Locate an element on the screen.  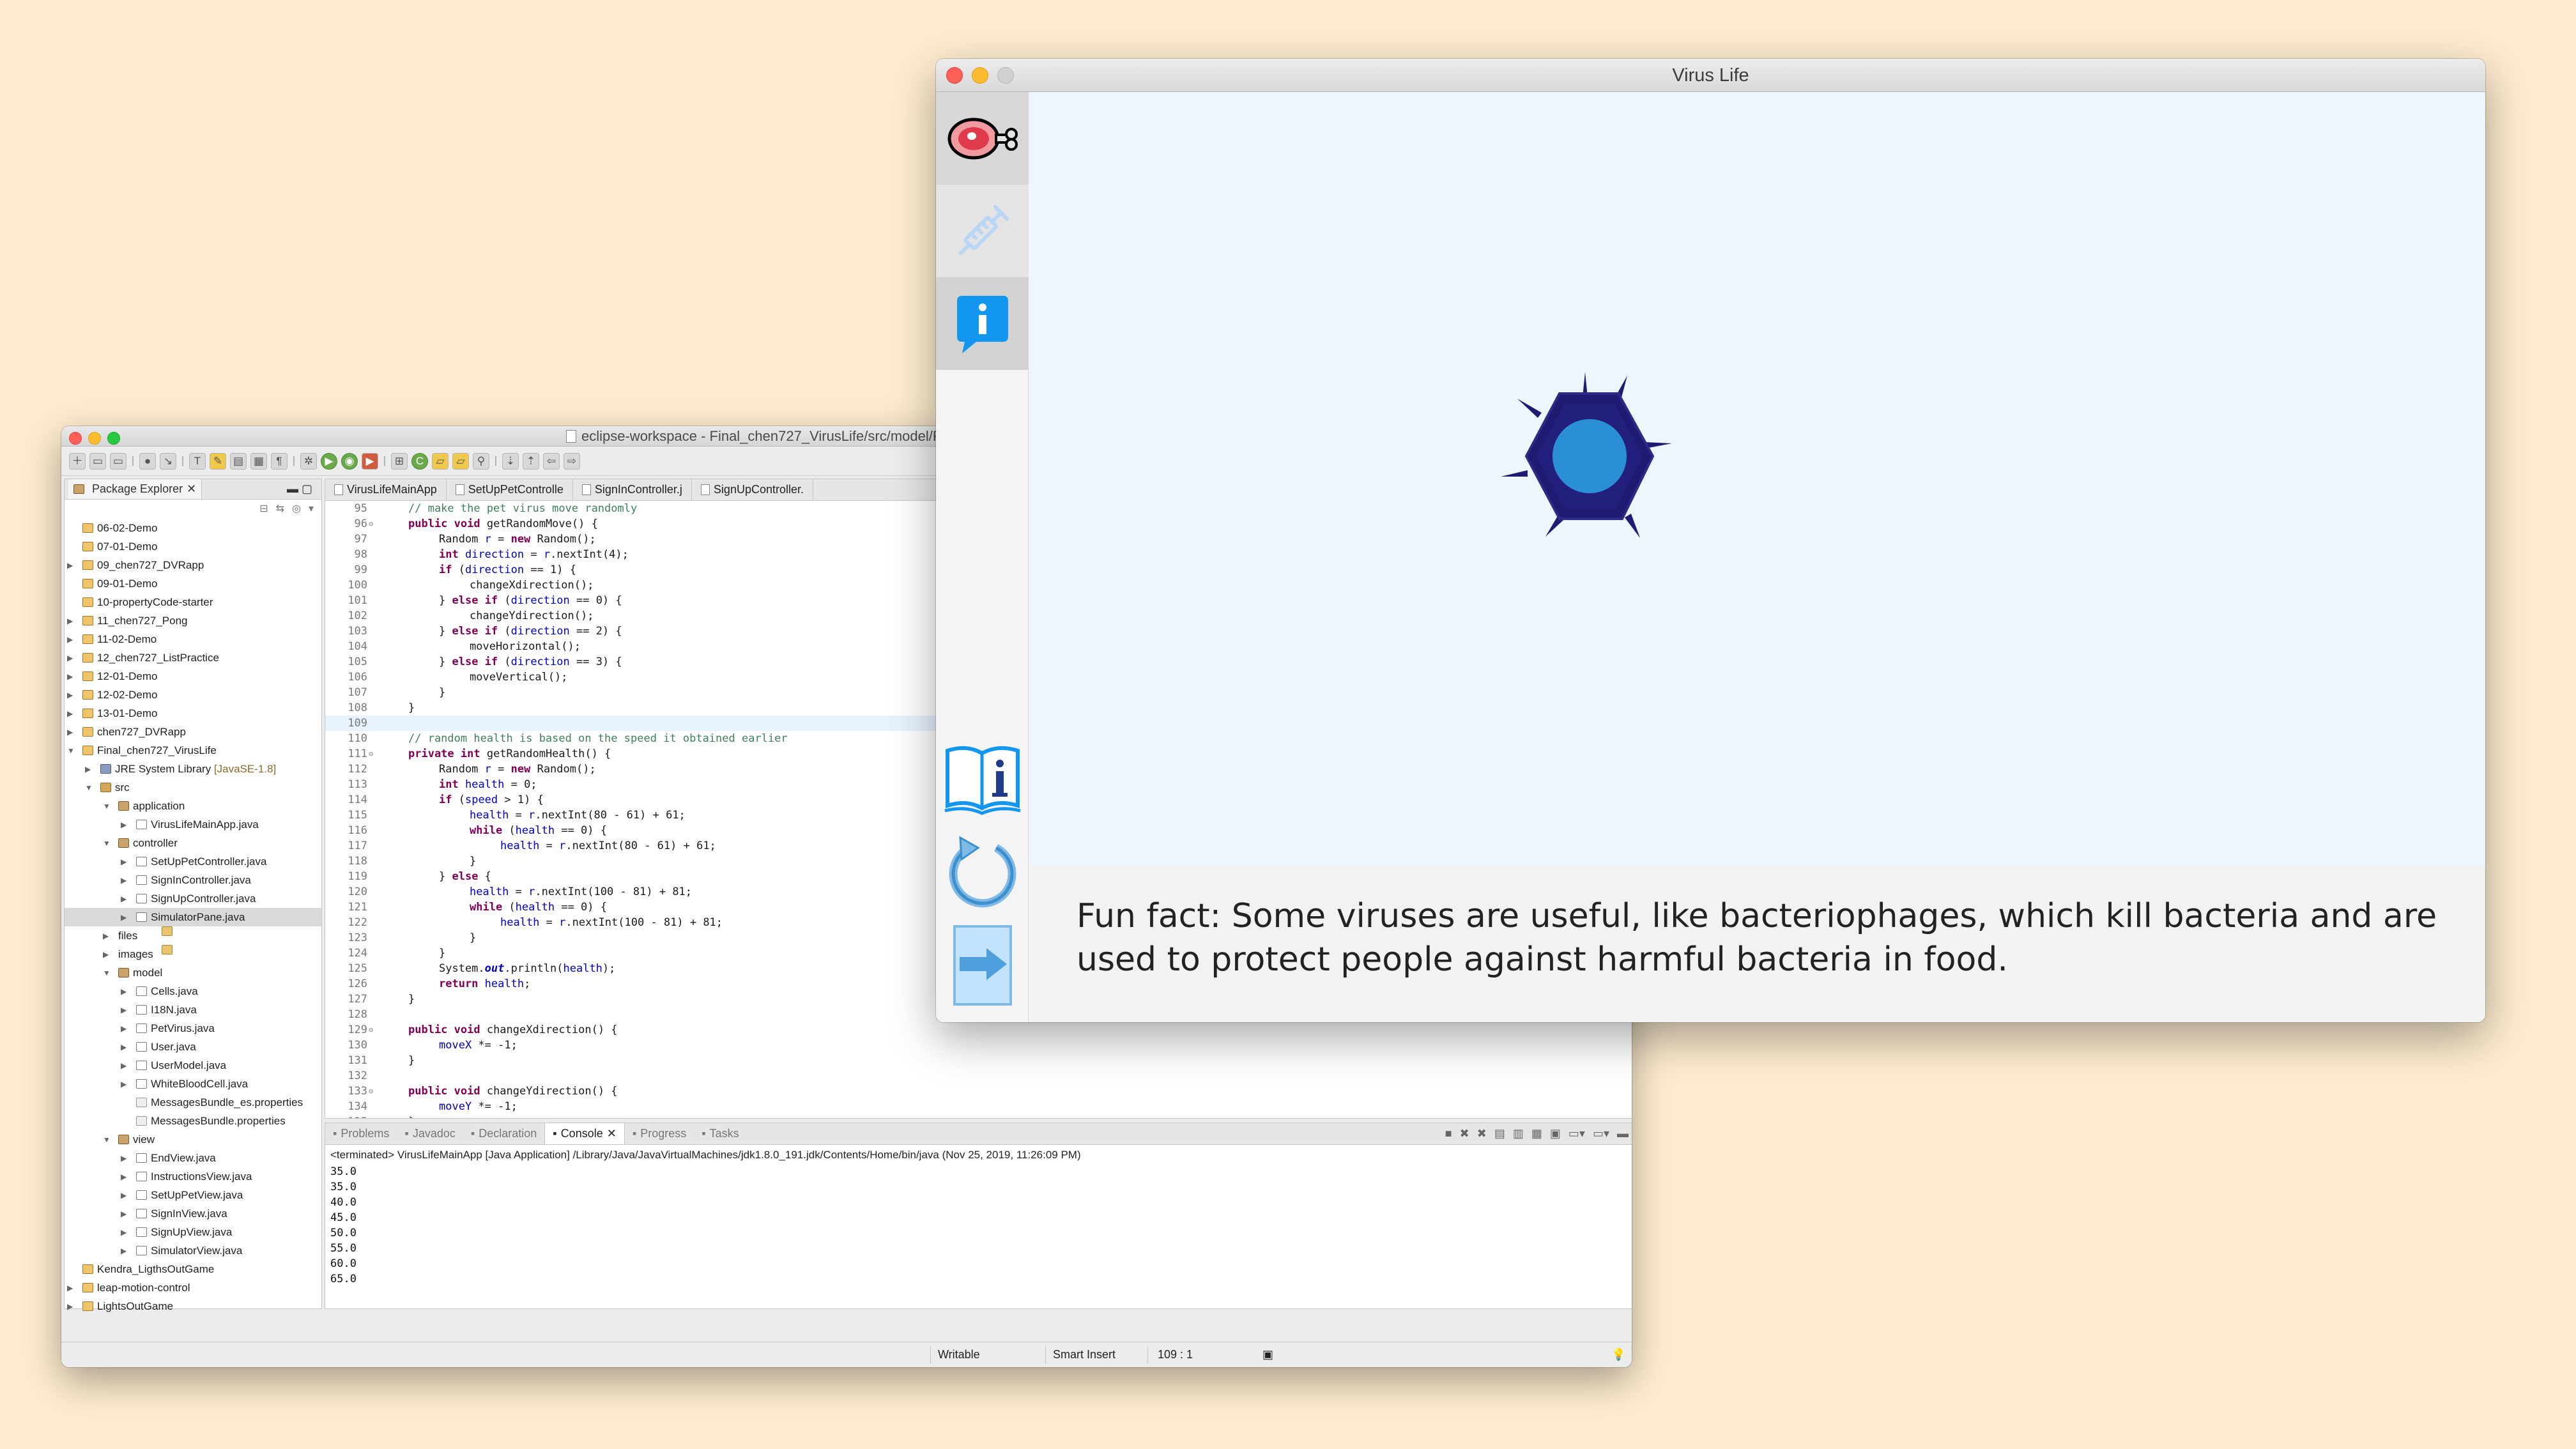
tab-tasks: ▪ Tasks is located at coordinates (720, 1133).